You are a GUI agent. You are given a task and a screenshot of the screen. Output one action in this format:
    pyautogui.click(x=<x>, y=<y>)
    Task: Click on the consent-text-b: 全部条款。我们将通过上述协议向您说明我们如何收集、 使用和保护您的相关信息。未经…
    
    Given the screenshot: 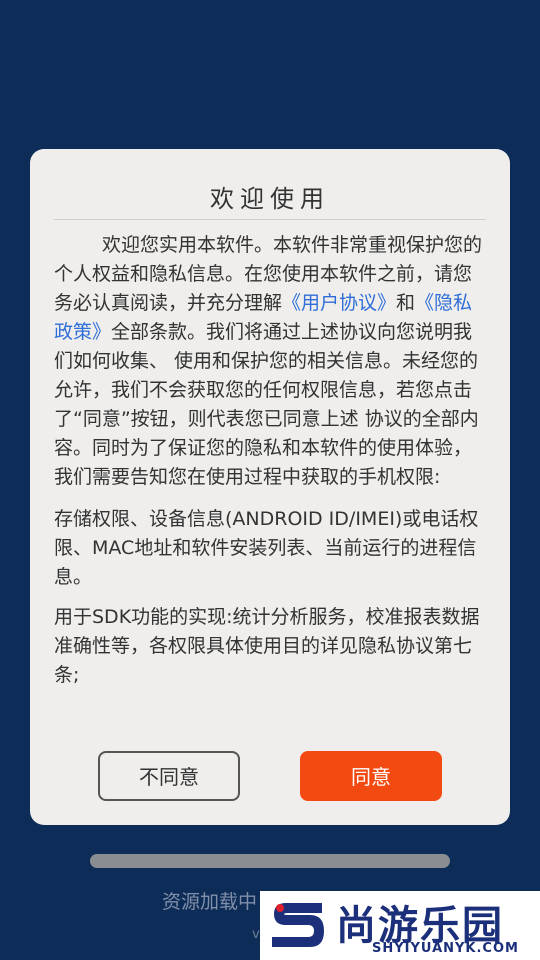 What is the action you would take?
    pyautogui.click(x=266, y=404)
    